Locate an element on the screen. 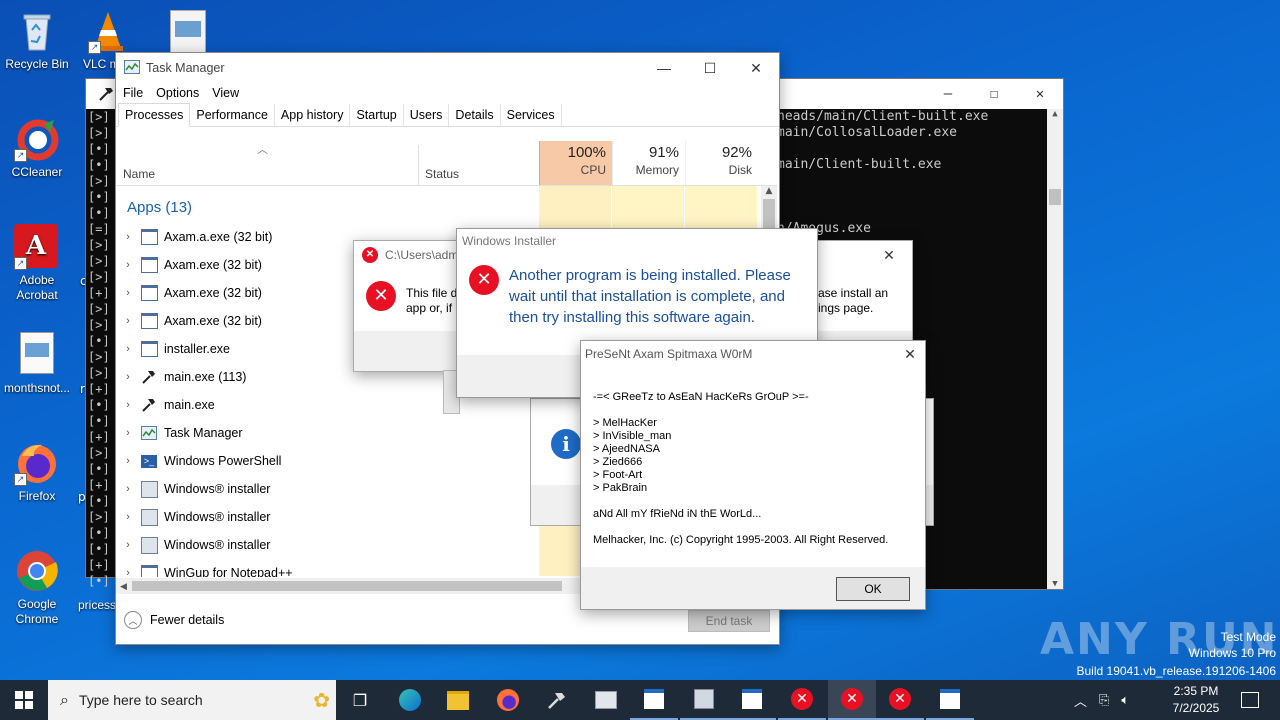 This screenshot has height=720, width=1280. process-row: › WinGup for Notepad++ is located at coordinates (204, 568).